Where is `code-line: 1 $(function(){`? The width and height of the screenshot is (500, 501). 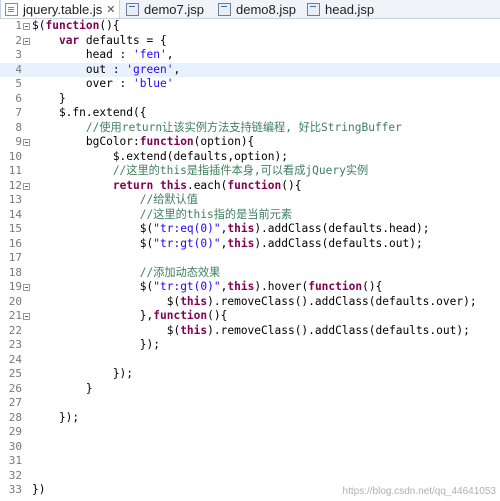 code-line: 1 $(function(){ is located at coordinates (250, 26).